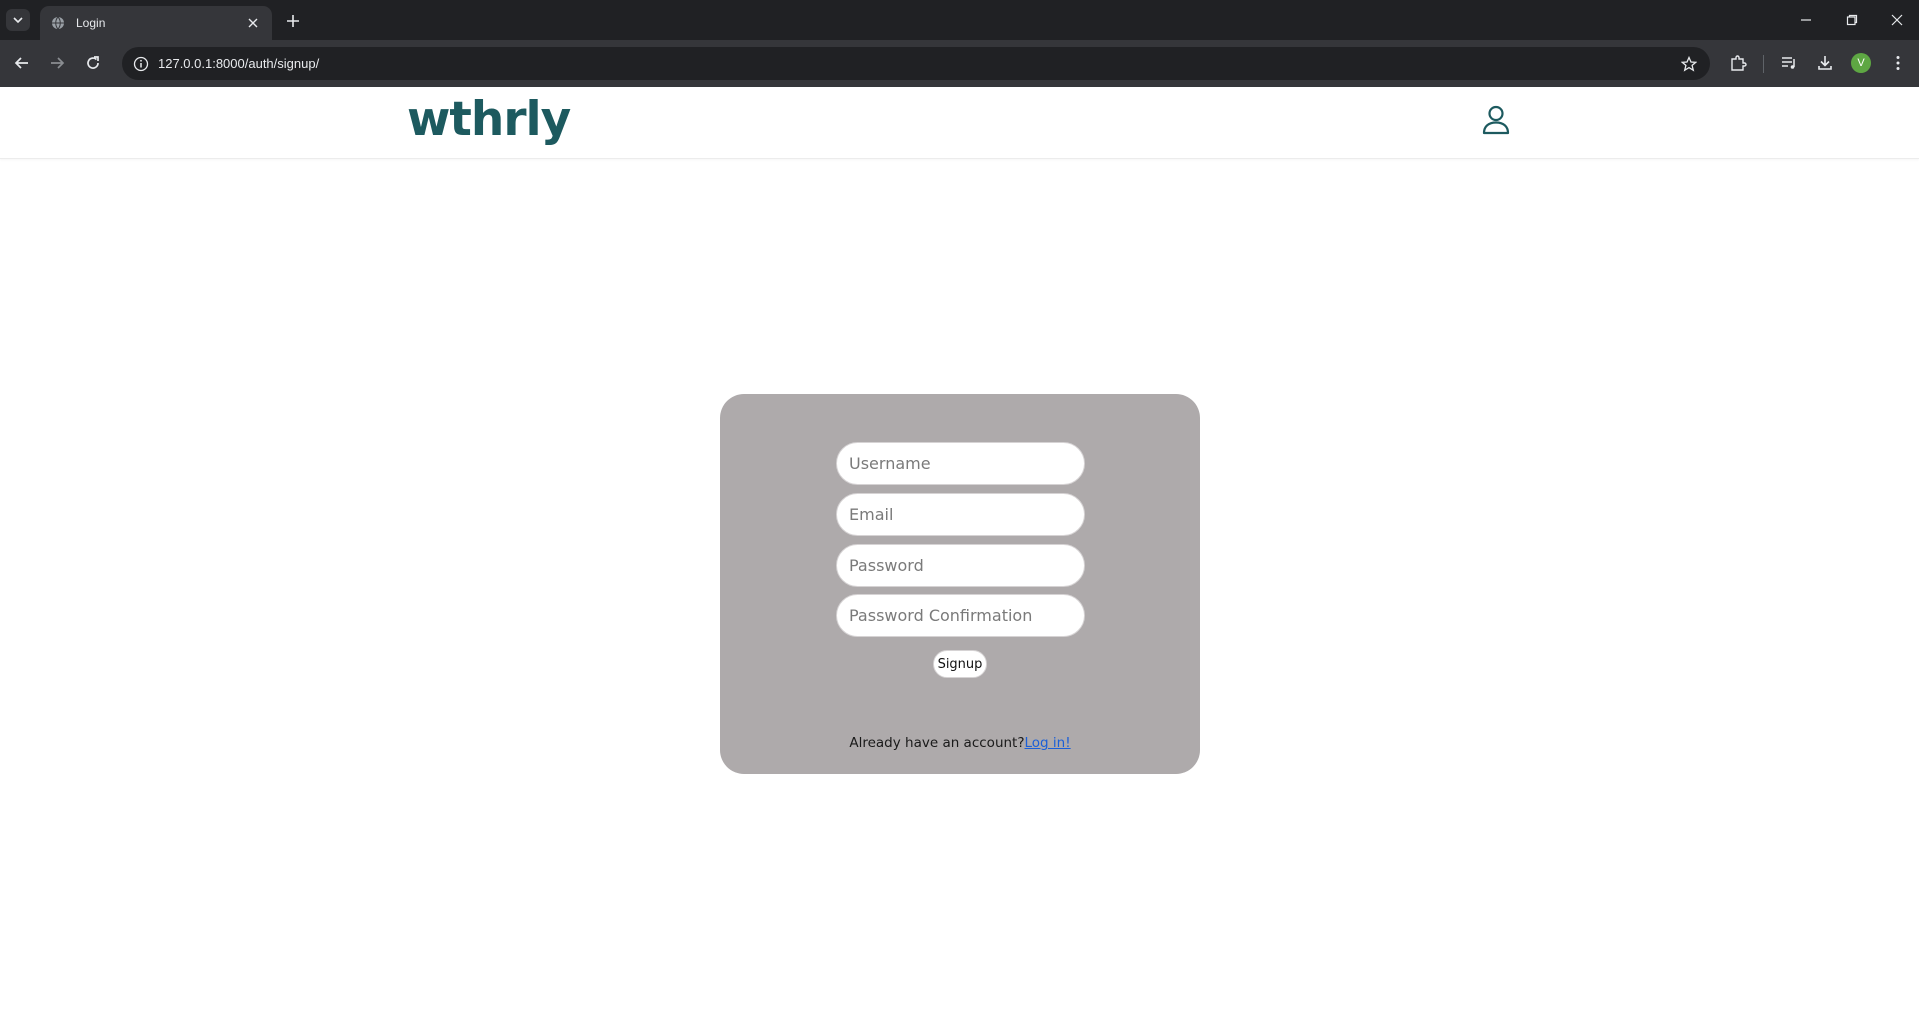 The image size is (1919, 1031). What do you see at coordinates (58, 23) in the screenshot?
I see `globe-icon` at bounding box center [58, 23].